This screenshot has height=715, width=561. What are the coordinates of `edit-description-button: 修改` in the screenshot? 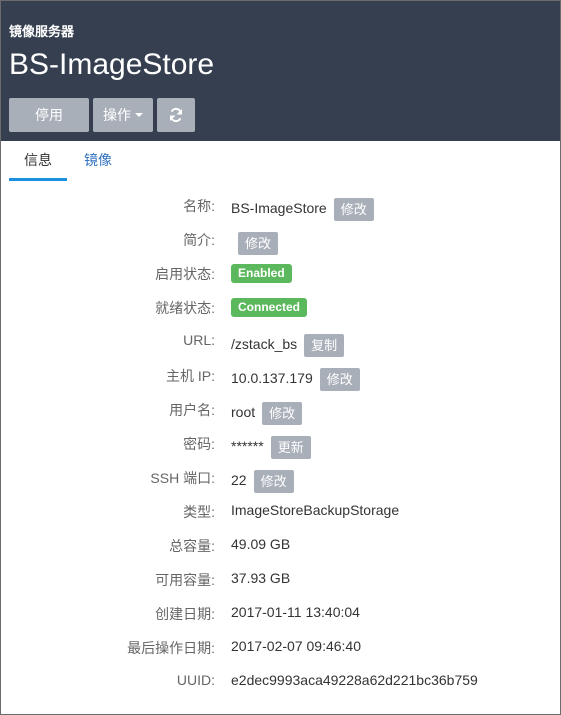 It's located at (258, 243).